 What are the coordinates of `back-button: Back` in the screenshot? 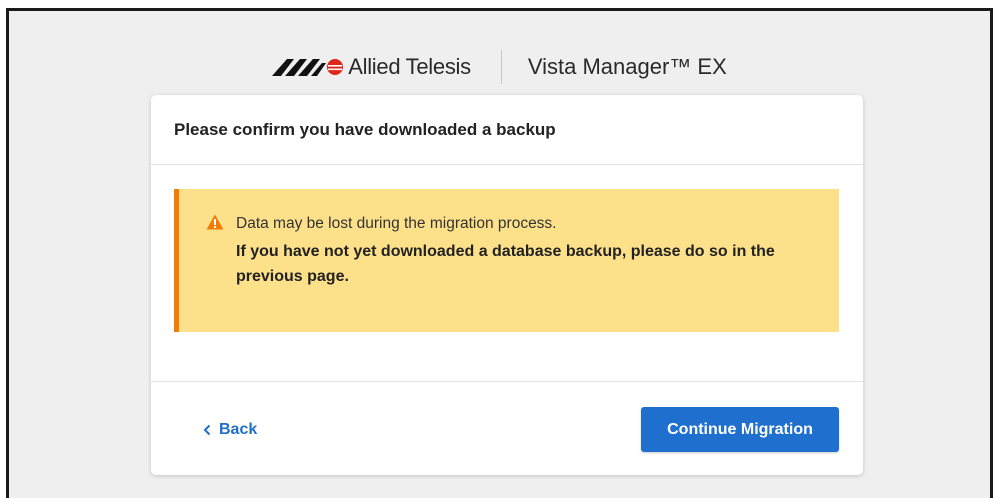 It's located at (230, 430).